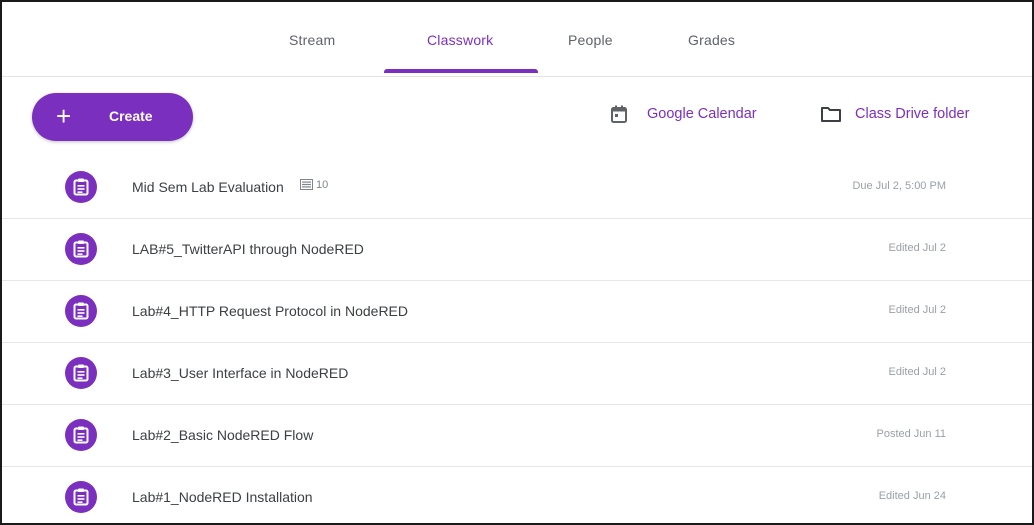 The image size is (1034, 525). Describe the element at coordinates (131, 116) in the screenshot. I see `create-button-label: Create` at that location.